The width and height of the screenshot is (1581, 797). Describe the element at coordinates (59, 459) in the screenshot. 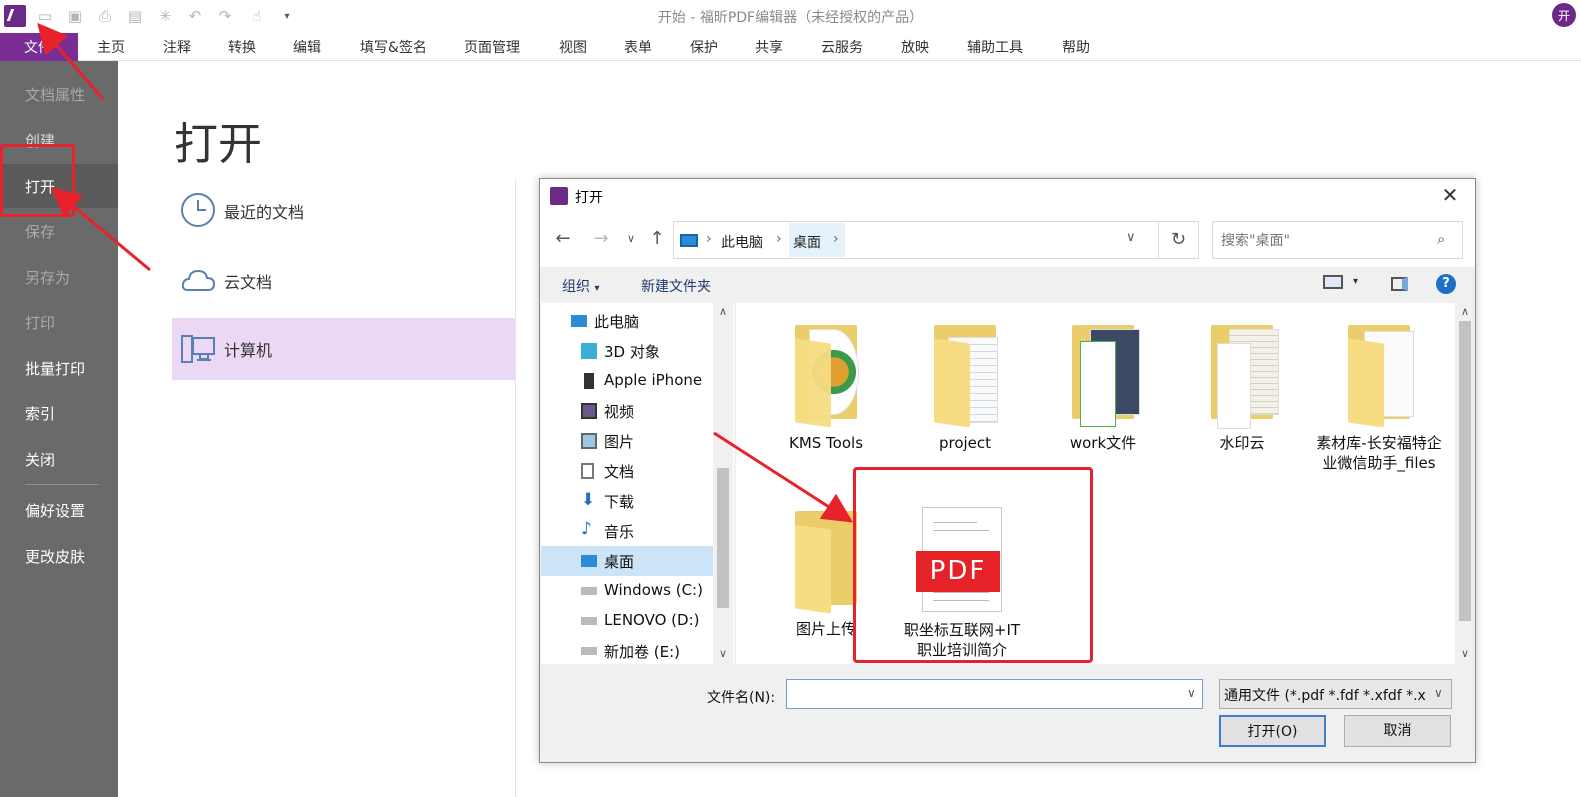

I see `sidebar-item-close: 关闭` at that location.